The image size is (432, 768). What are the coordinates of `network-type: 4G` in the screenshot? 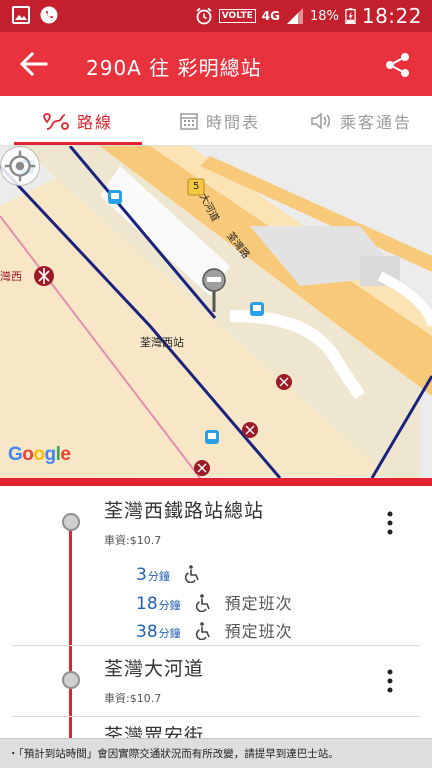 It's located at (270, 16).